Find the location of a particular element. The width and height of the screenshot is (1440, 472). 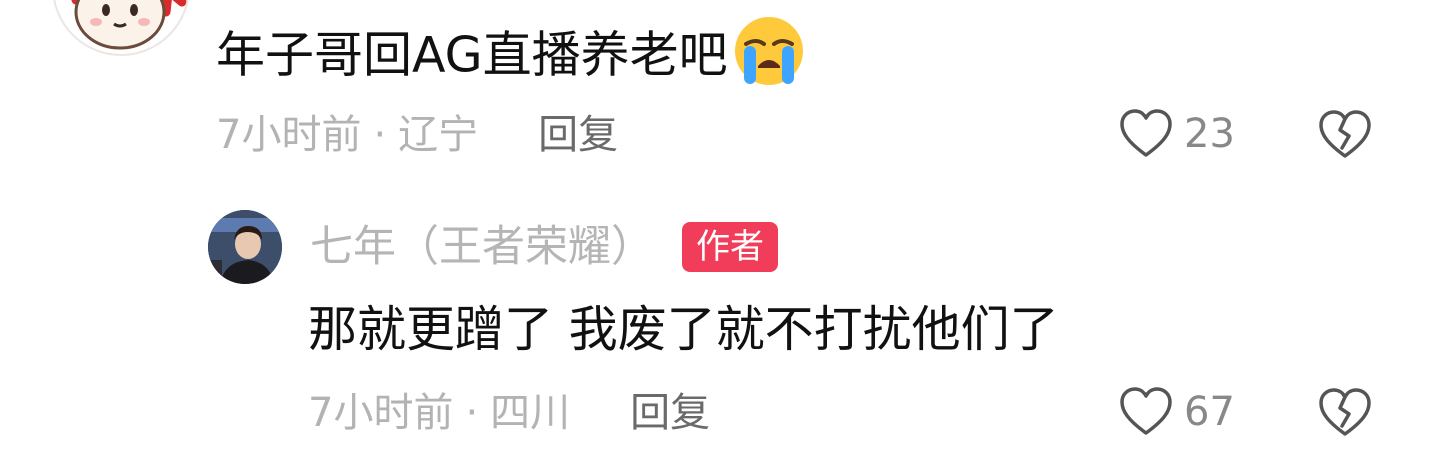

author-name: 七年（王者荣耀） is located at coordinates (482, 247).